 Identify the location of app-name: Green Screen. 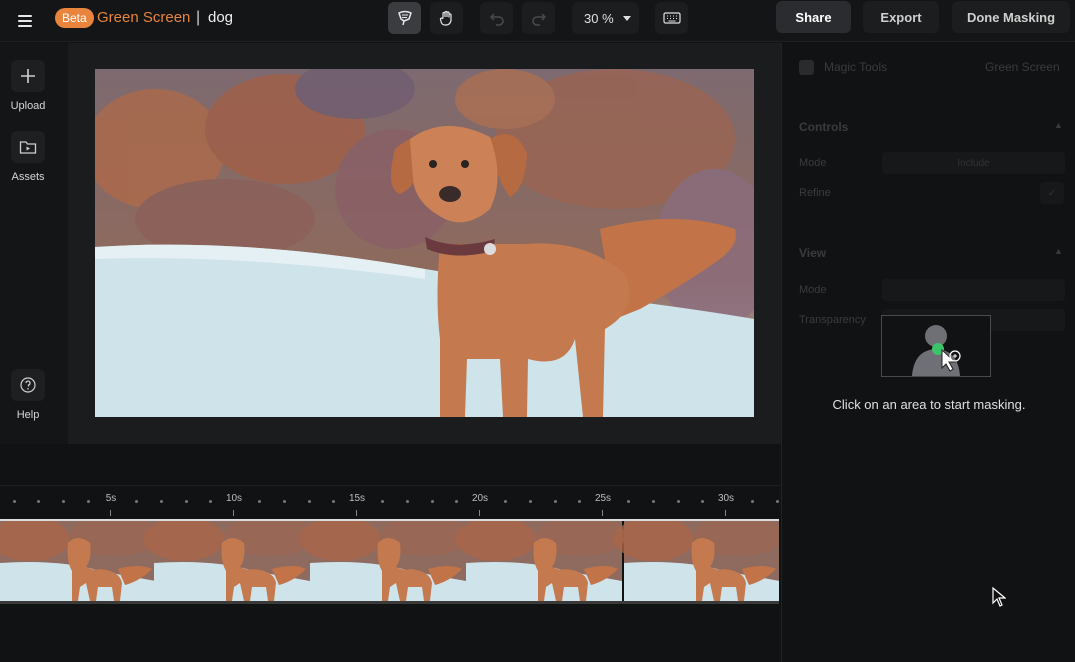
(144, 17).